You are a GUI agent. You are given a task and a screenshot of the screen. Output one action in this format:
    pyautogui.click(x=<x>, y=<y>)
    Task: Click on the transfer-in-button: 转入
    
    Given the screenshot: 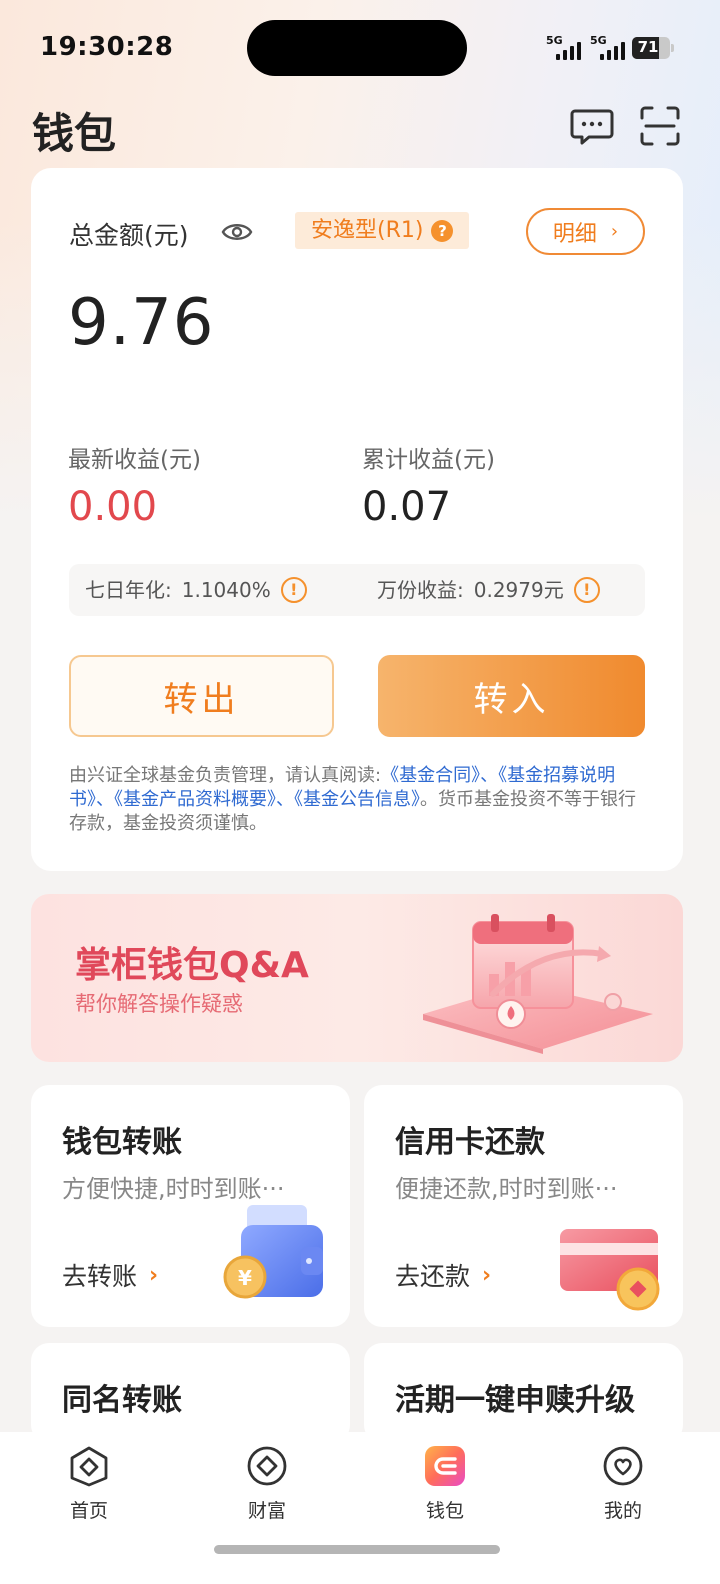 What is the action you would take?
    pyautogui.click(x=511, y=696)
    